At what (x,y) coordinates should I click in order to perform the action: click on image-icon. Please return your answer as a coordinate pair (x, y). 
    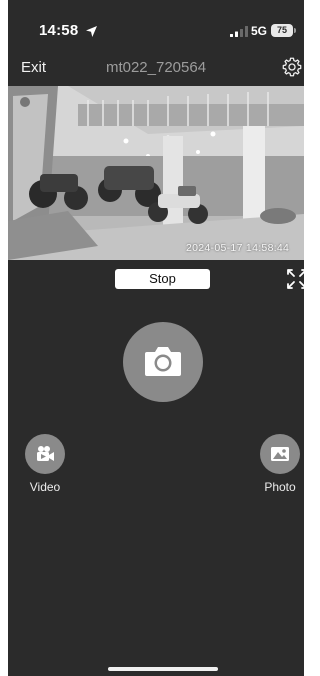
    Looking at the image, I should click on (280, 454).